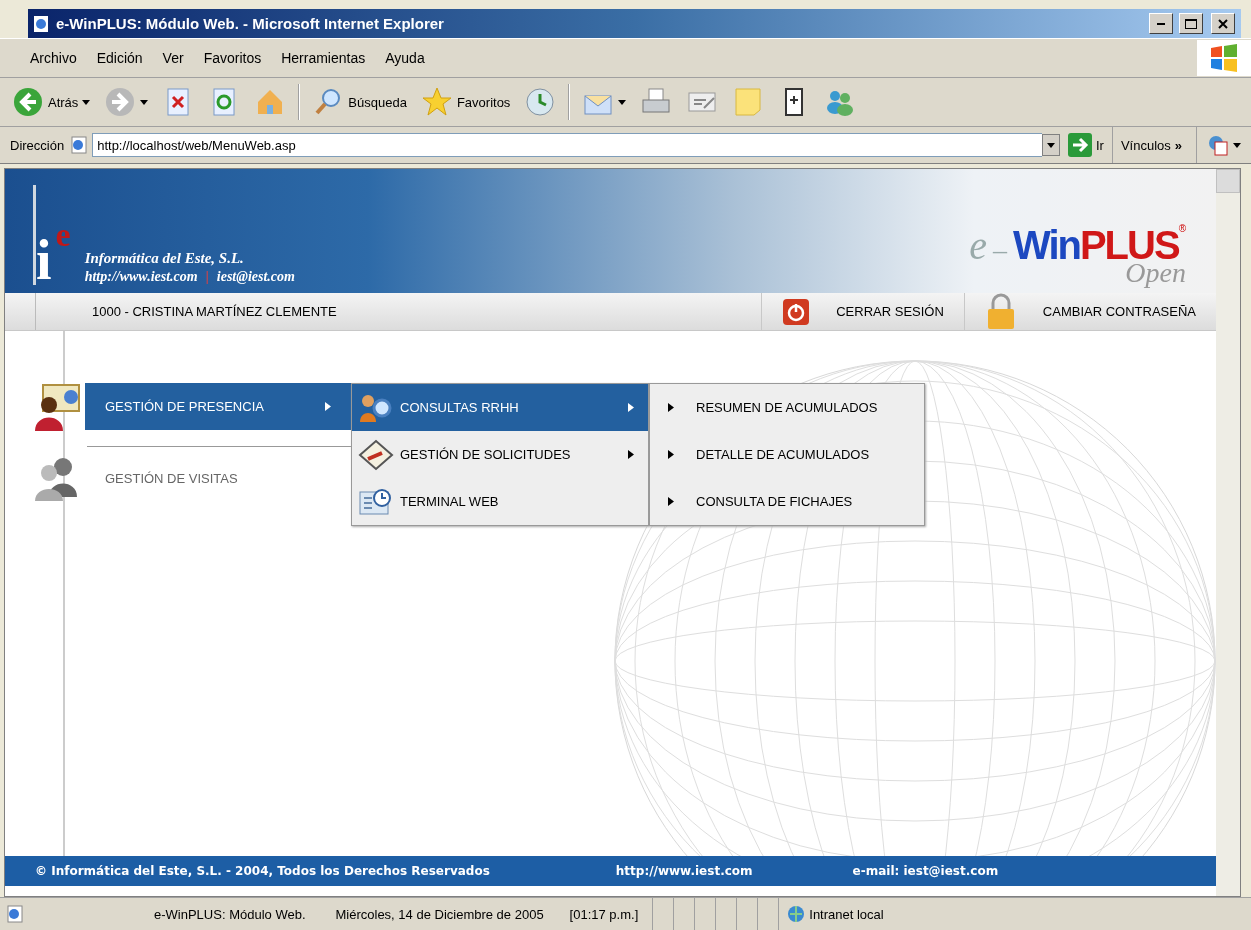  What do you see at coordinates (1089, 311) in the screenshot?
I see `password-button: CAMBIAR CONTRASEÑA` at bounding box center [1089, 311].